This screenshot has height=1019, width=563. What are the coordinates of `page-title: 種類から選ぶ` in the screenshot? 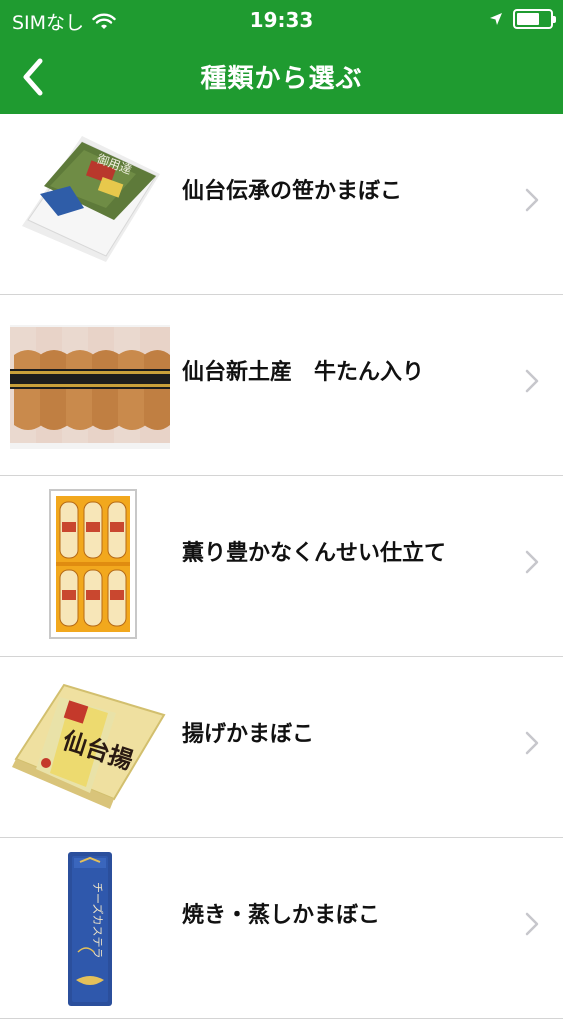 It's located at (281, 79).